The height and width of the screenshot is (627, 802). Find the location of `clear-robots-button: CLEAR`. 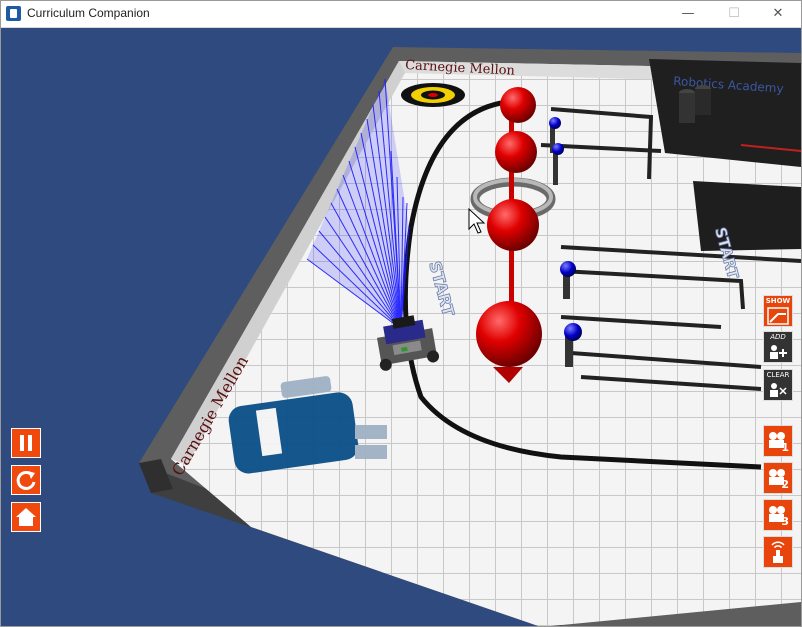

clear-robots-button: CLEAR is located at coordinates (778, 385).